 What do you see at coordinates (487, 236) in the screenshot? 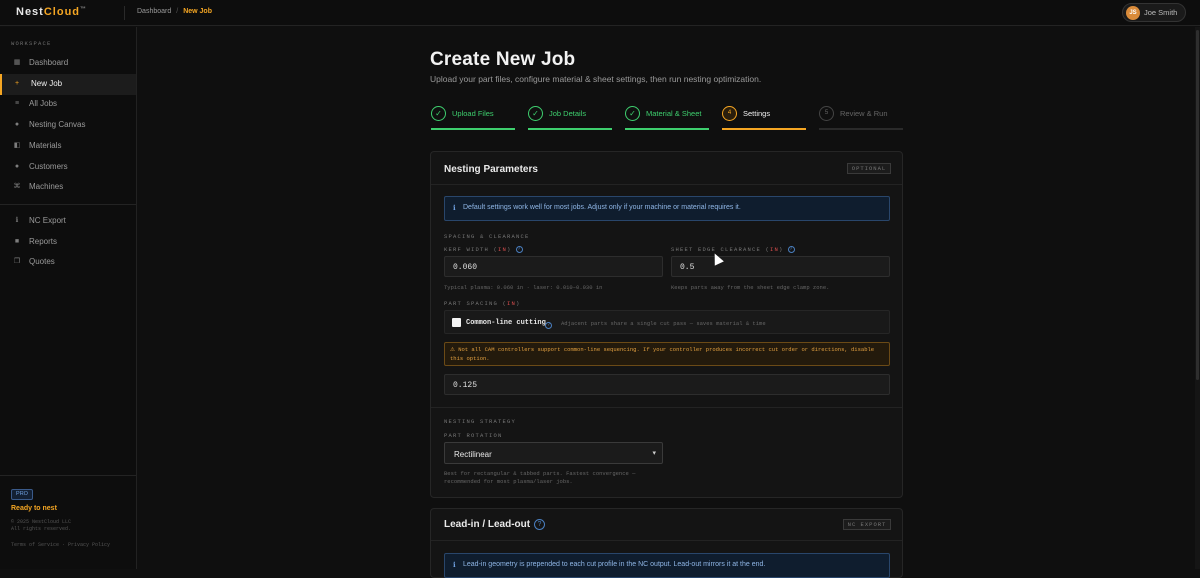
I see `spacing-heading: SPACING & CLEARANCE` at bounding box center [487, 236].